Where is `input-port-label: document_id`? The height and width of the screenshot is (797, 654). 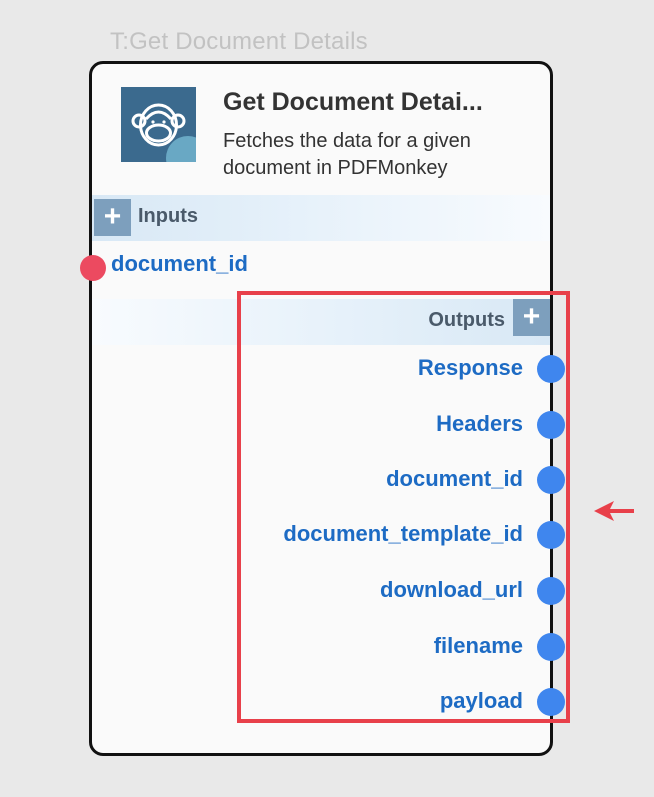
input-port-label: document_id is located at coordinates (179, 263).